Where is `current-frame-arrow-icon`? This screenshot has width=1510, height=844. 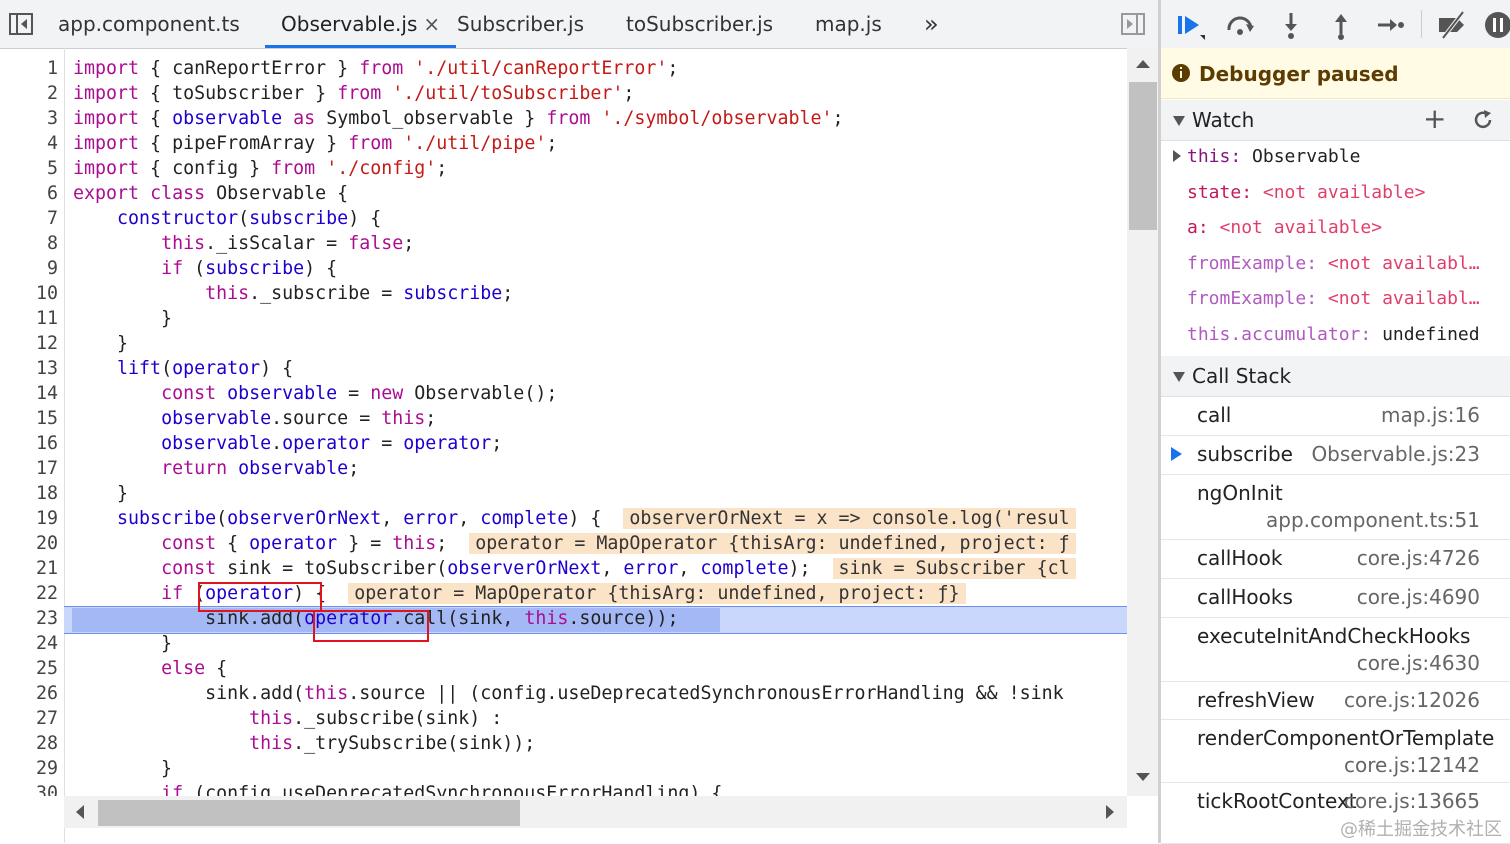 current-frame-arrow-icon is located at coordinates (1176, 454).